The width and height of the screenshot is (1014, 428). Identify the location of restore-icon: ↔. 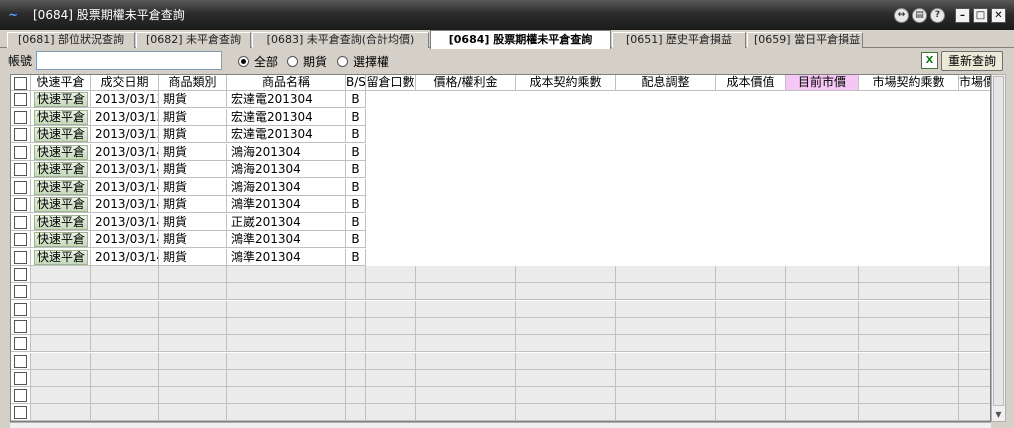
(901, 15).